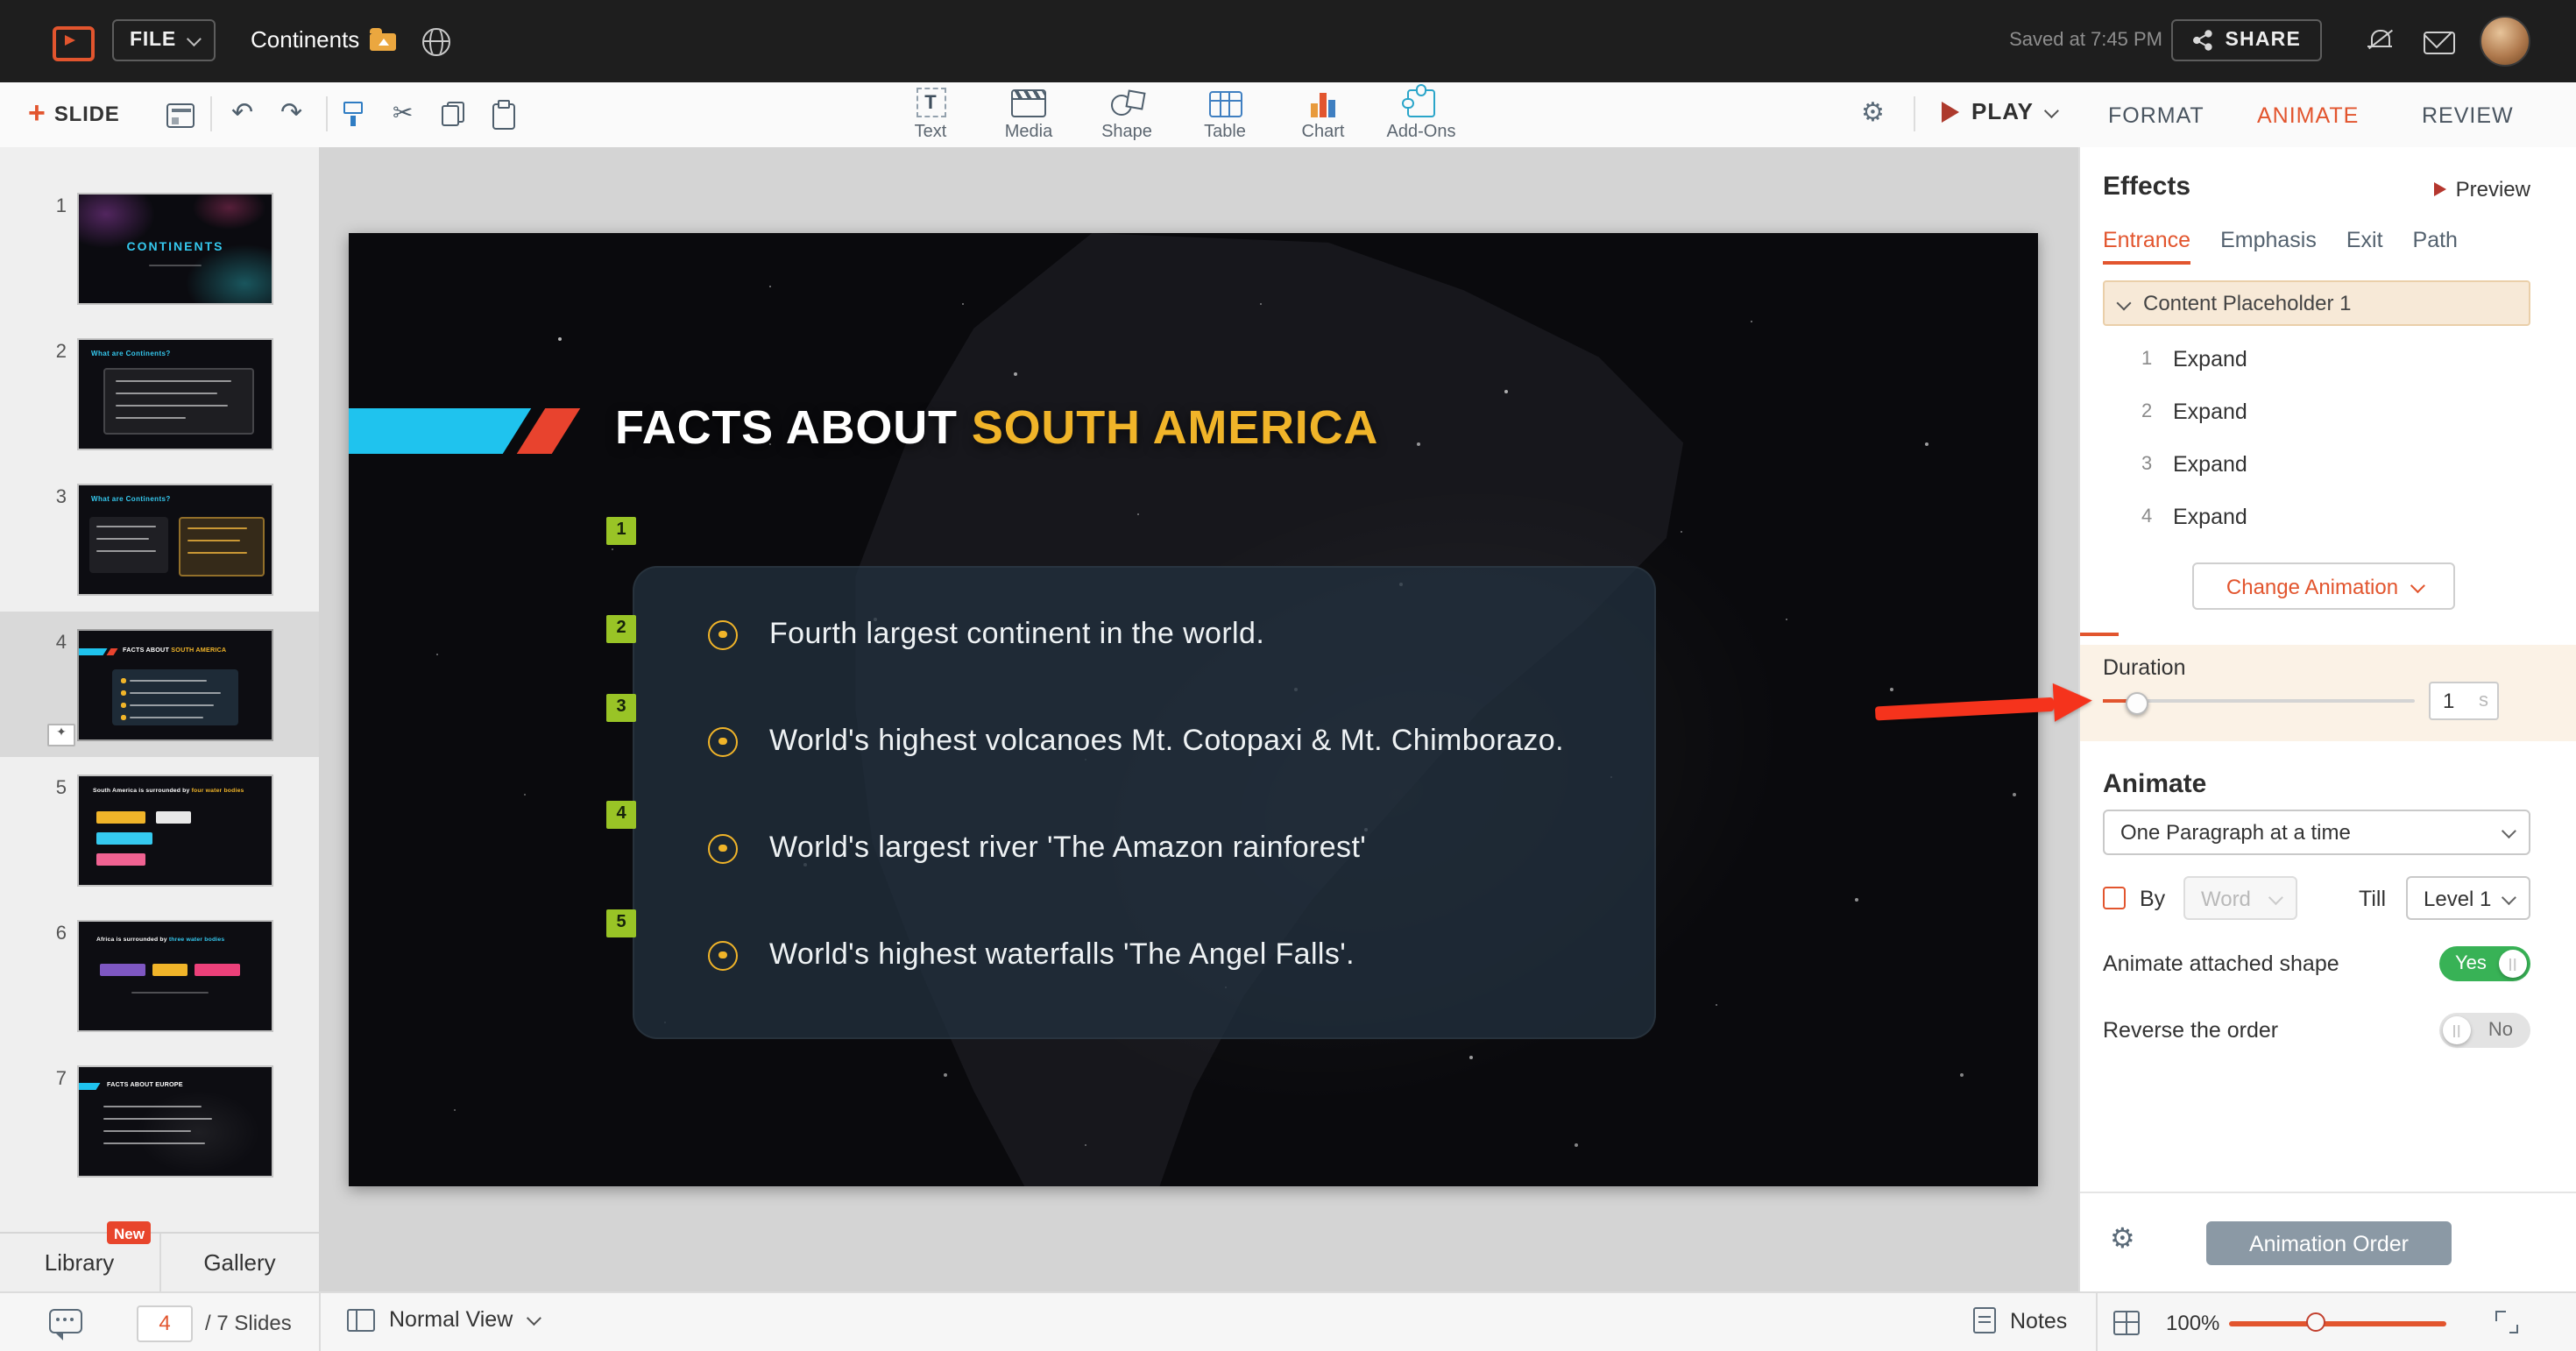 This screenshot has height=1351, width=2576. What do you see at coordinates (453, 114) in the screenshot?
I see `copy-icon` at bounding box center [453, 114].